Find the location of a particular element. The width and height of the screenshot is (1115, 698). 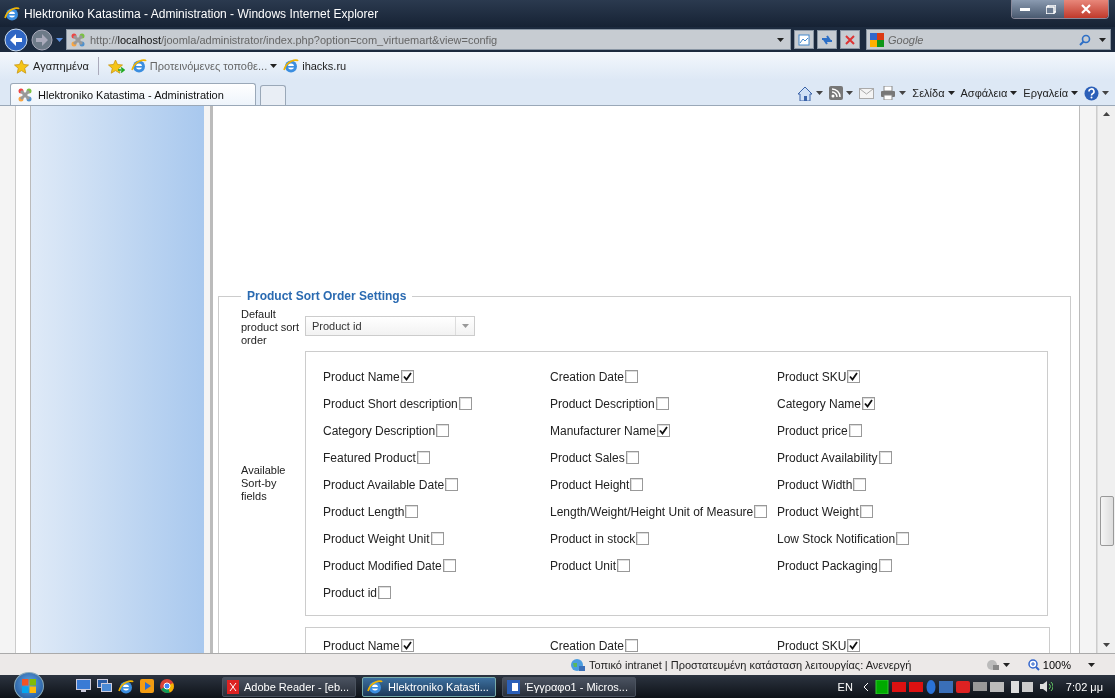

field-label: Length/Weight/Height Unit of Measure is located at coordinates (652, 511).